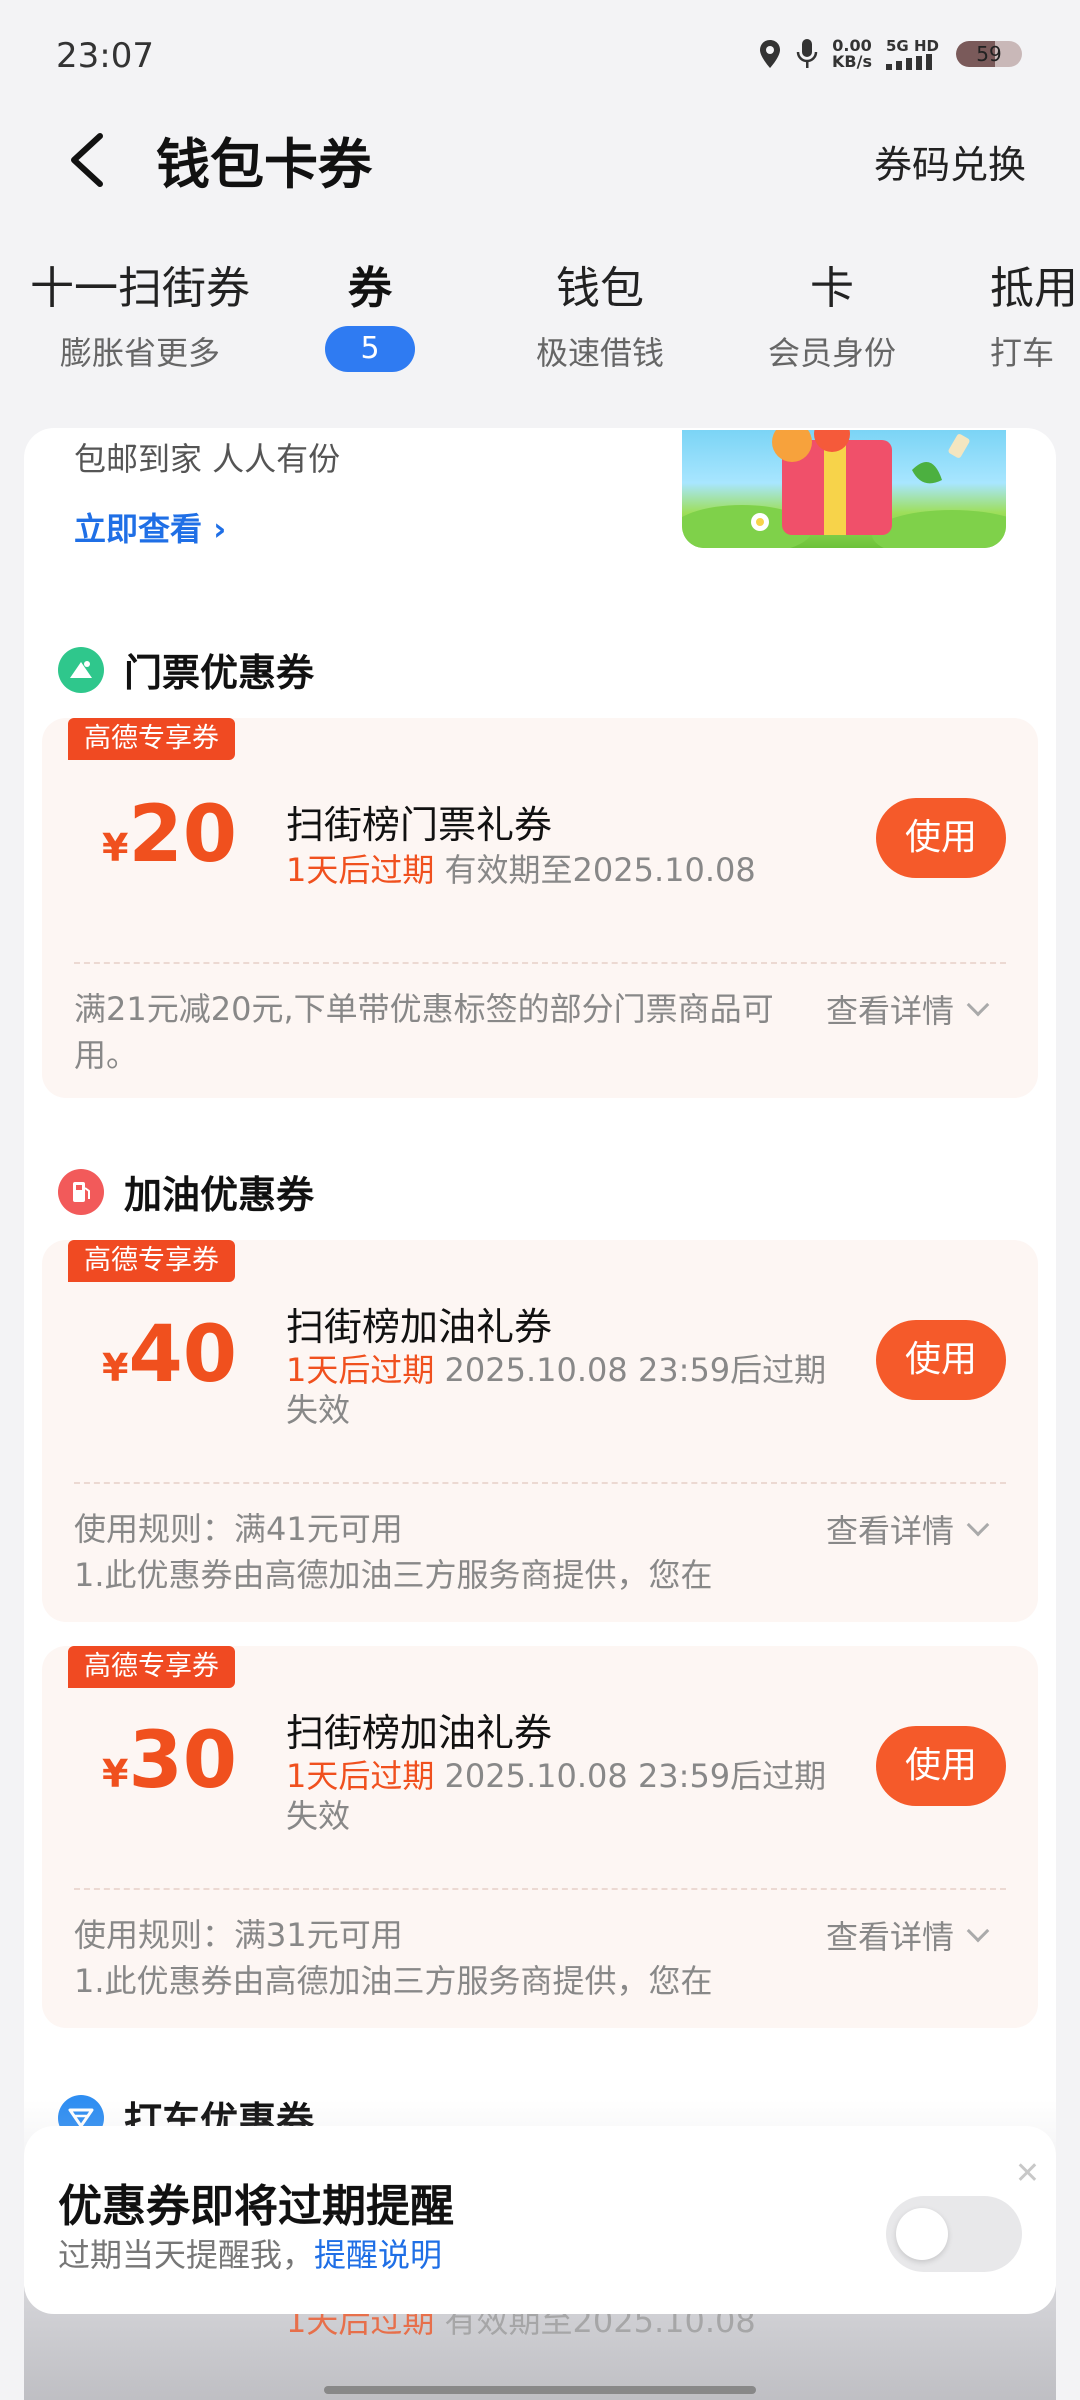  I want to click on amount-value: 20, so click(182, 835).